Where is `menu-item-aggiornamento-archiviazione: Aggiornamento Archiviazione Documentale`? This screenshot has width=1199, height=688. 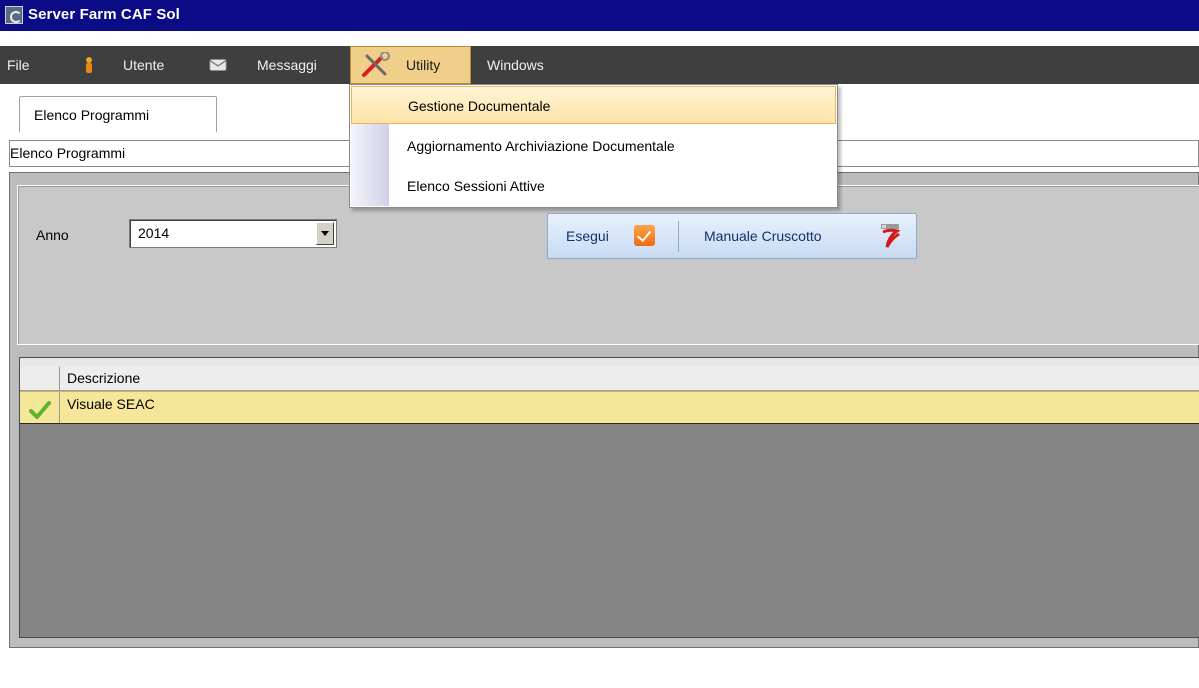
menu-item-aggiornamento-archiviazione: Aggiornamento Archiviazione Documentale is located at coordinates (593, 146).